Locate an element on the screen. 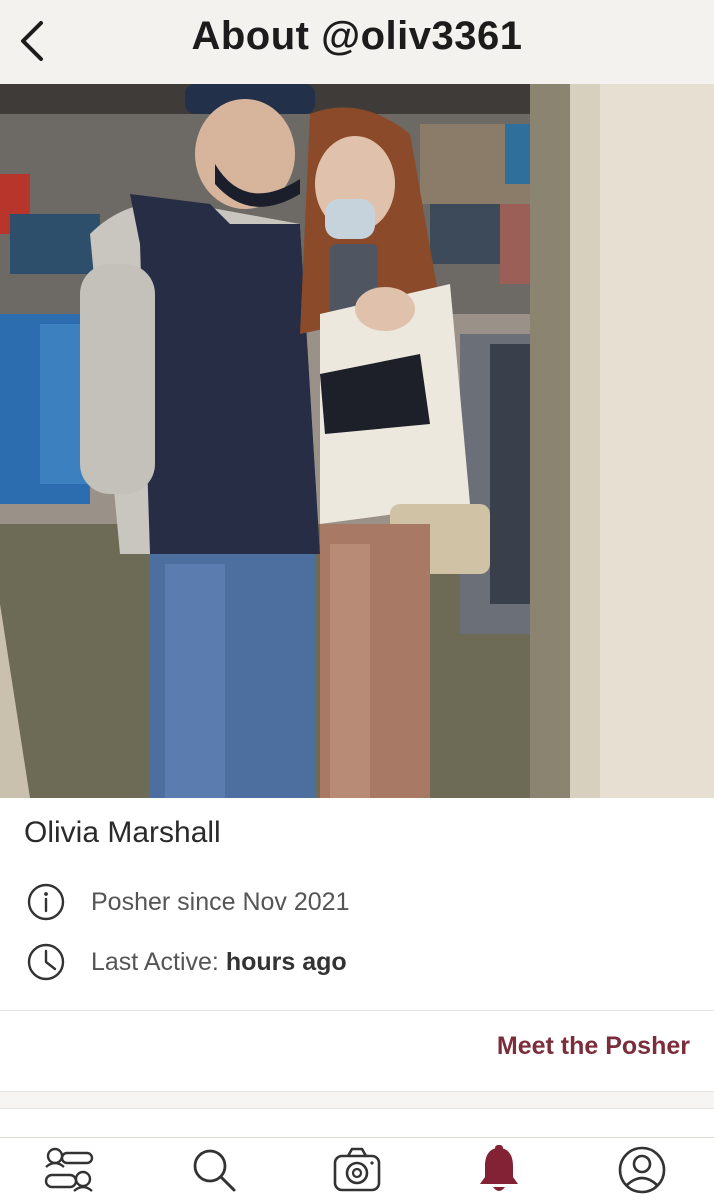  feed-icon is located at coordinates (69, 1169).